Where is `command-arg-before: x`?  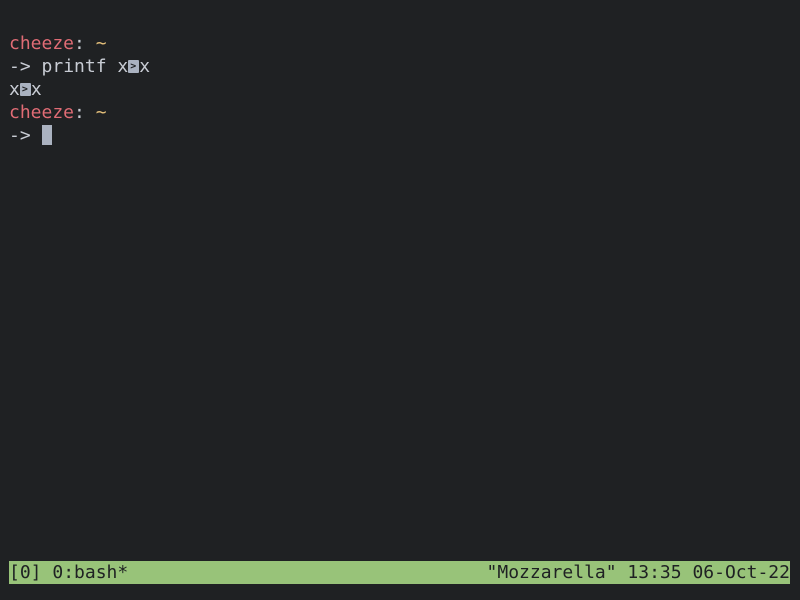 command-arg-before: x is located at coordinates (123, 66).